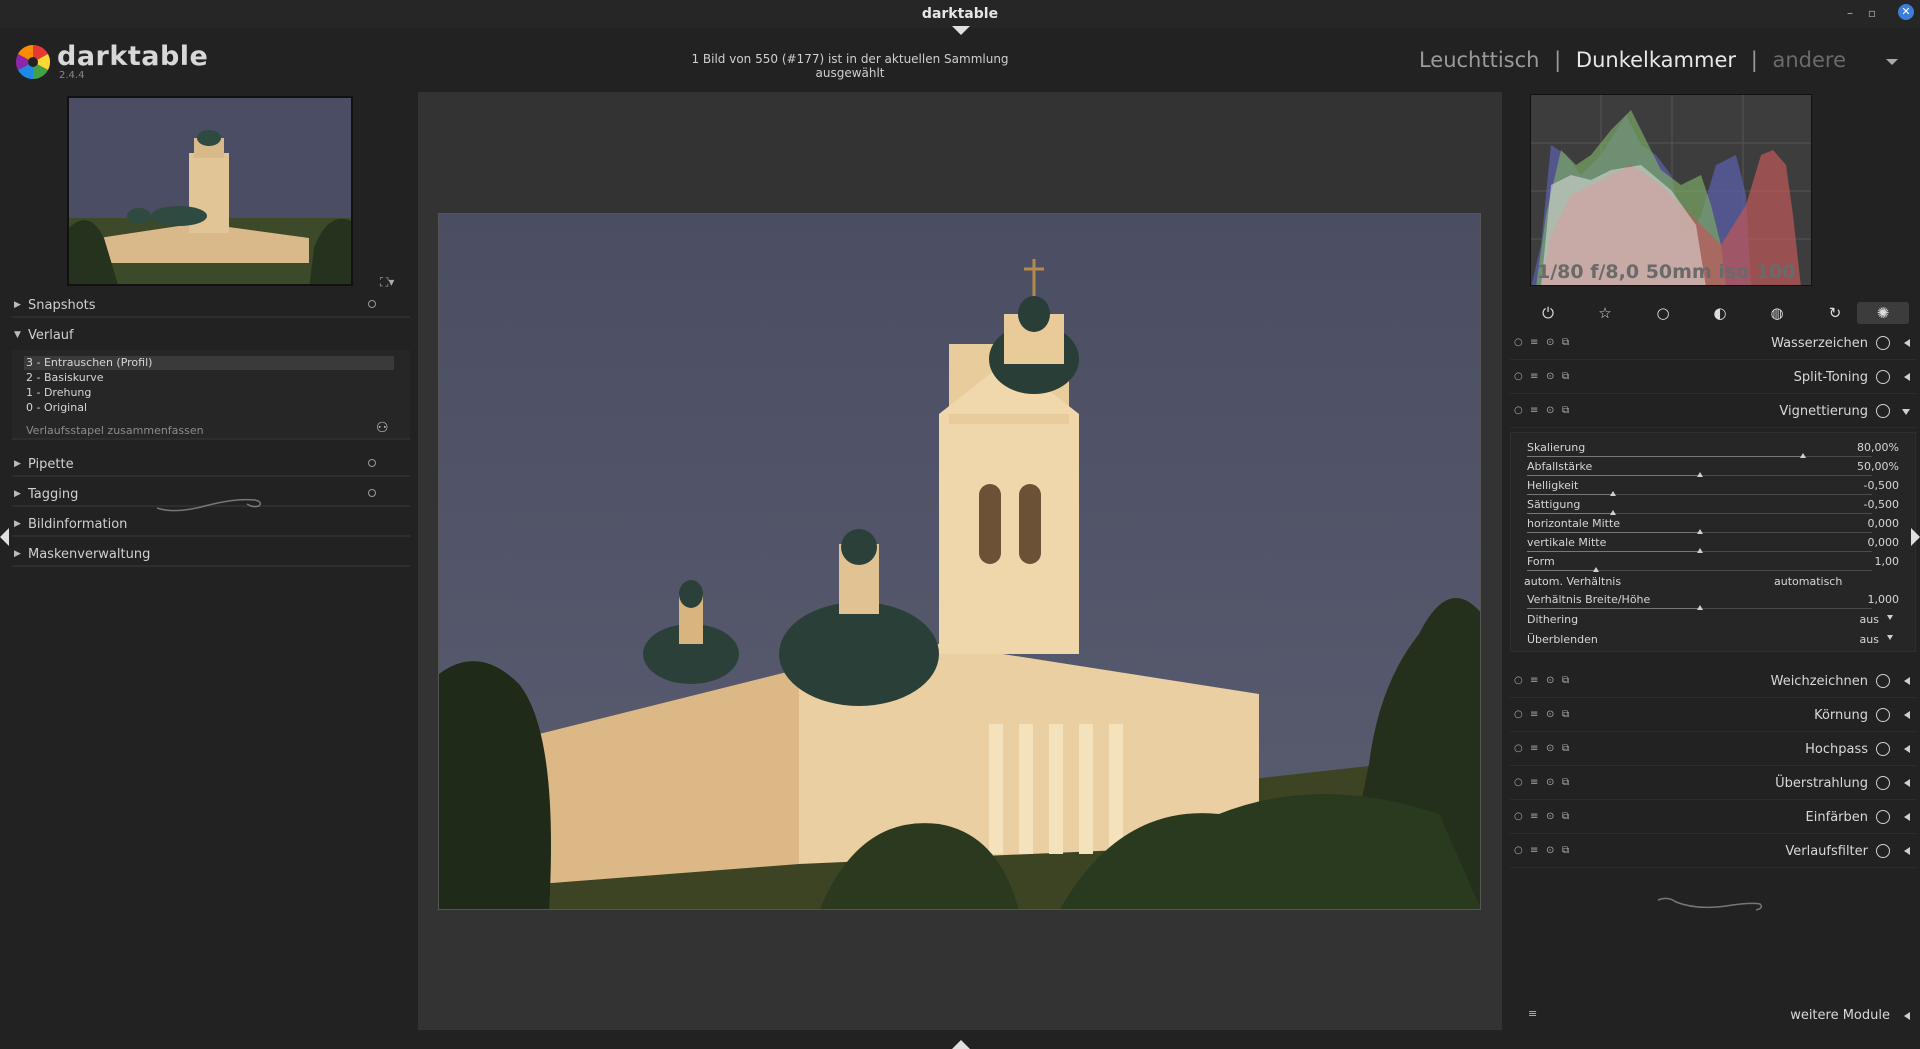  Describe the element at coordinates (1479, 60) in the screenshot. I see `view-lighttable: Leuchttisch` at that location.